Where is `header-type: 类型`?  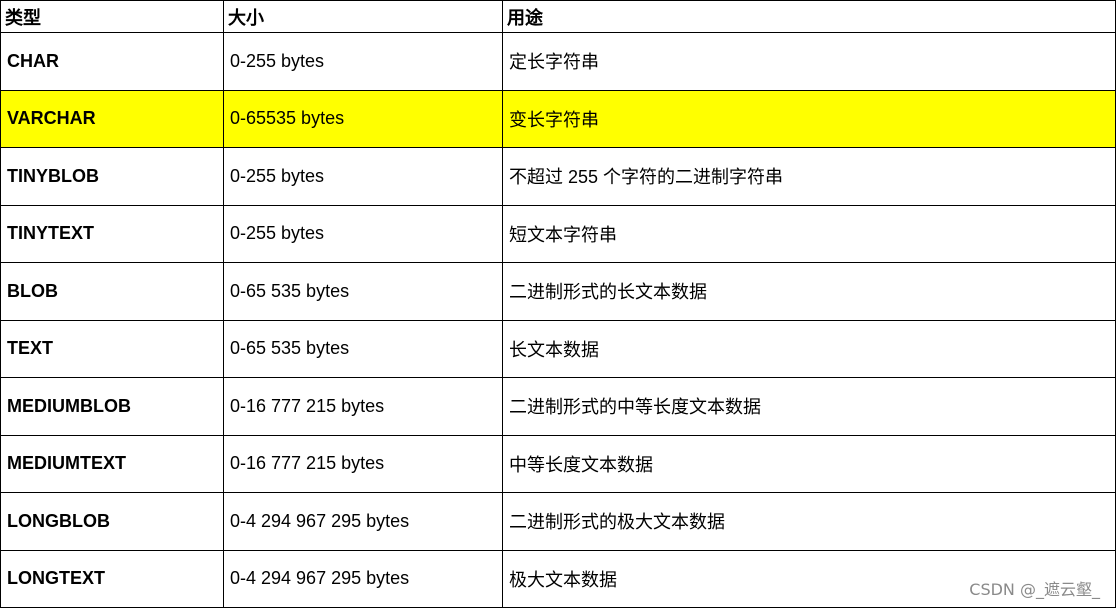 header-type: 类型 is located at coordinates (112, 16).